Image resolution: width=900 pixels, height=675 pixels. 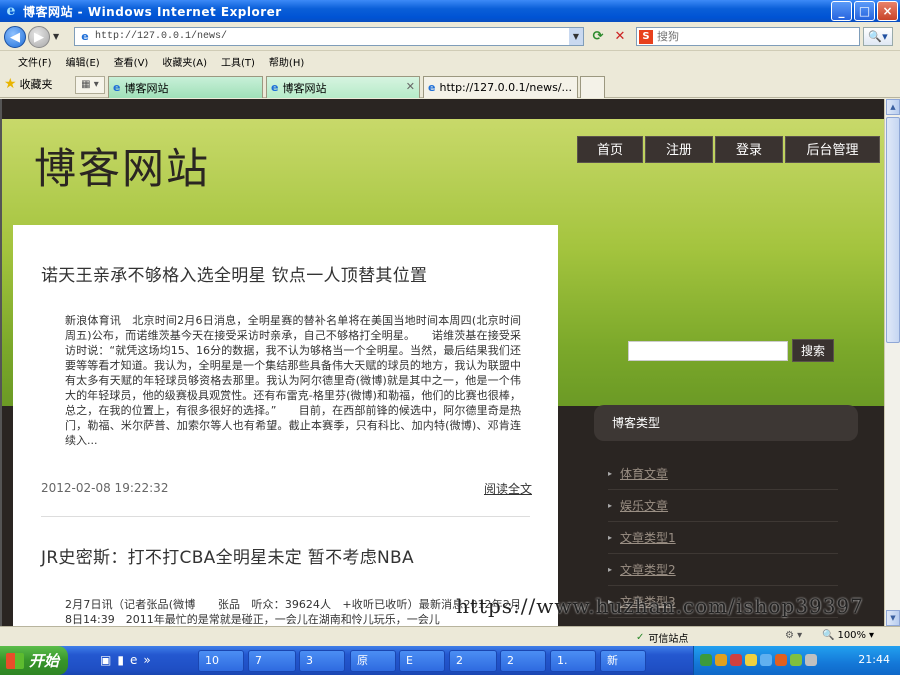 What do you see at coordinates (874, 659) in the screenshot?
I see `clock: 21:44` at bounding box center [874, 659].